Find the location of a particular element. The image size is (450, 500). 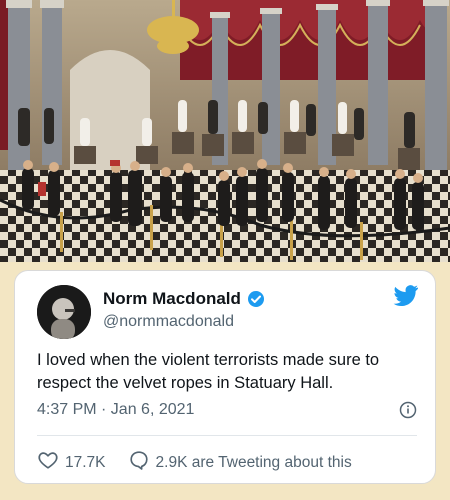

tweet-timestamp: 4:37 PM · Jan 6, 2021 is located at coordinates (115, 410).